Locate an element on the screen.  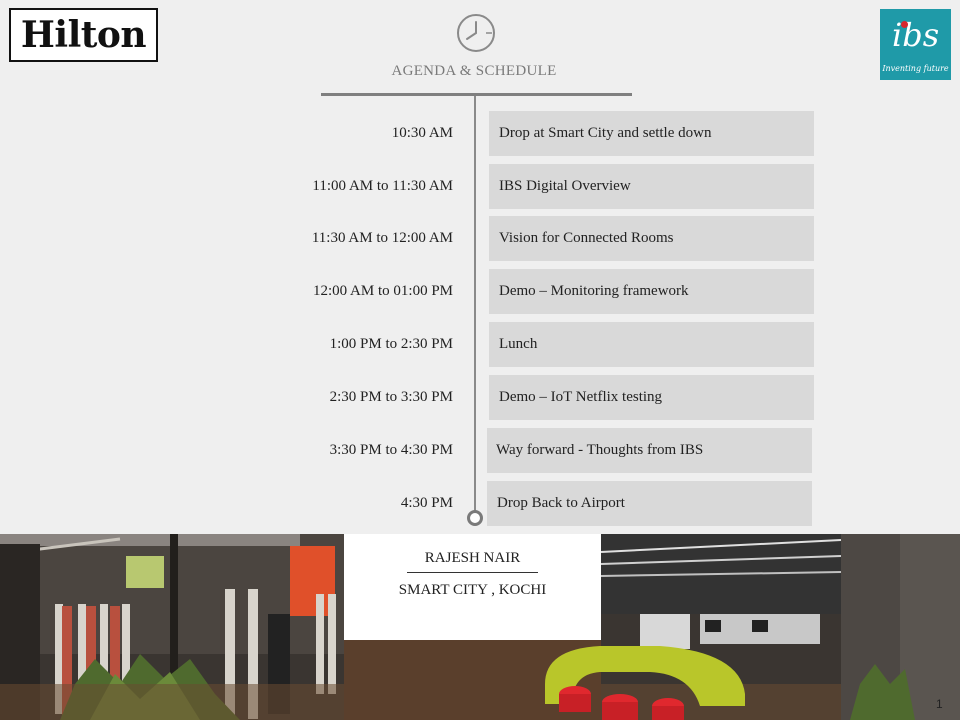
agenda-item: Demo – Monitoring framework is located at coordinates (651, 291).